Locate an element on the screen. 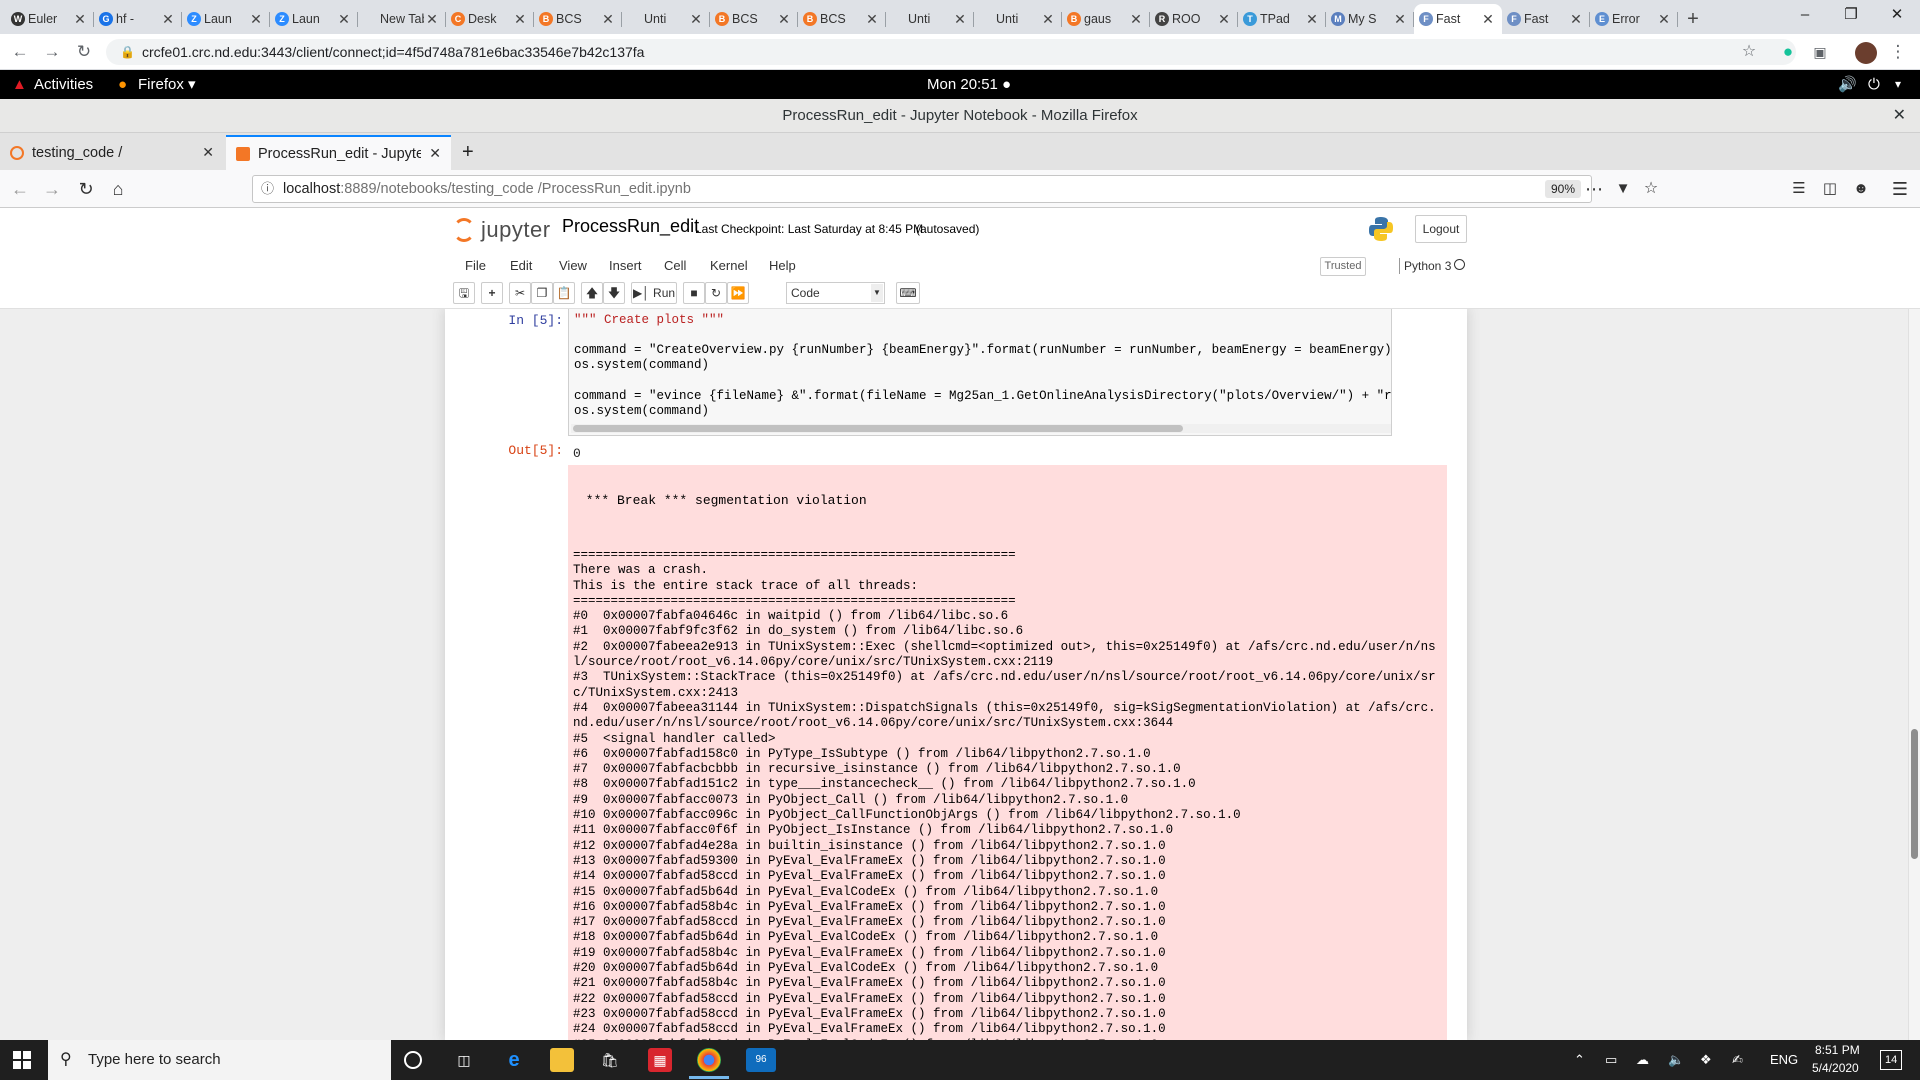 Image resolution: width=1920 pixels, height=1080 pixels. taskbar-time: 8:51 PM is located at coordinates (1837, 1050).